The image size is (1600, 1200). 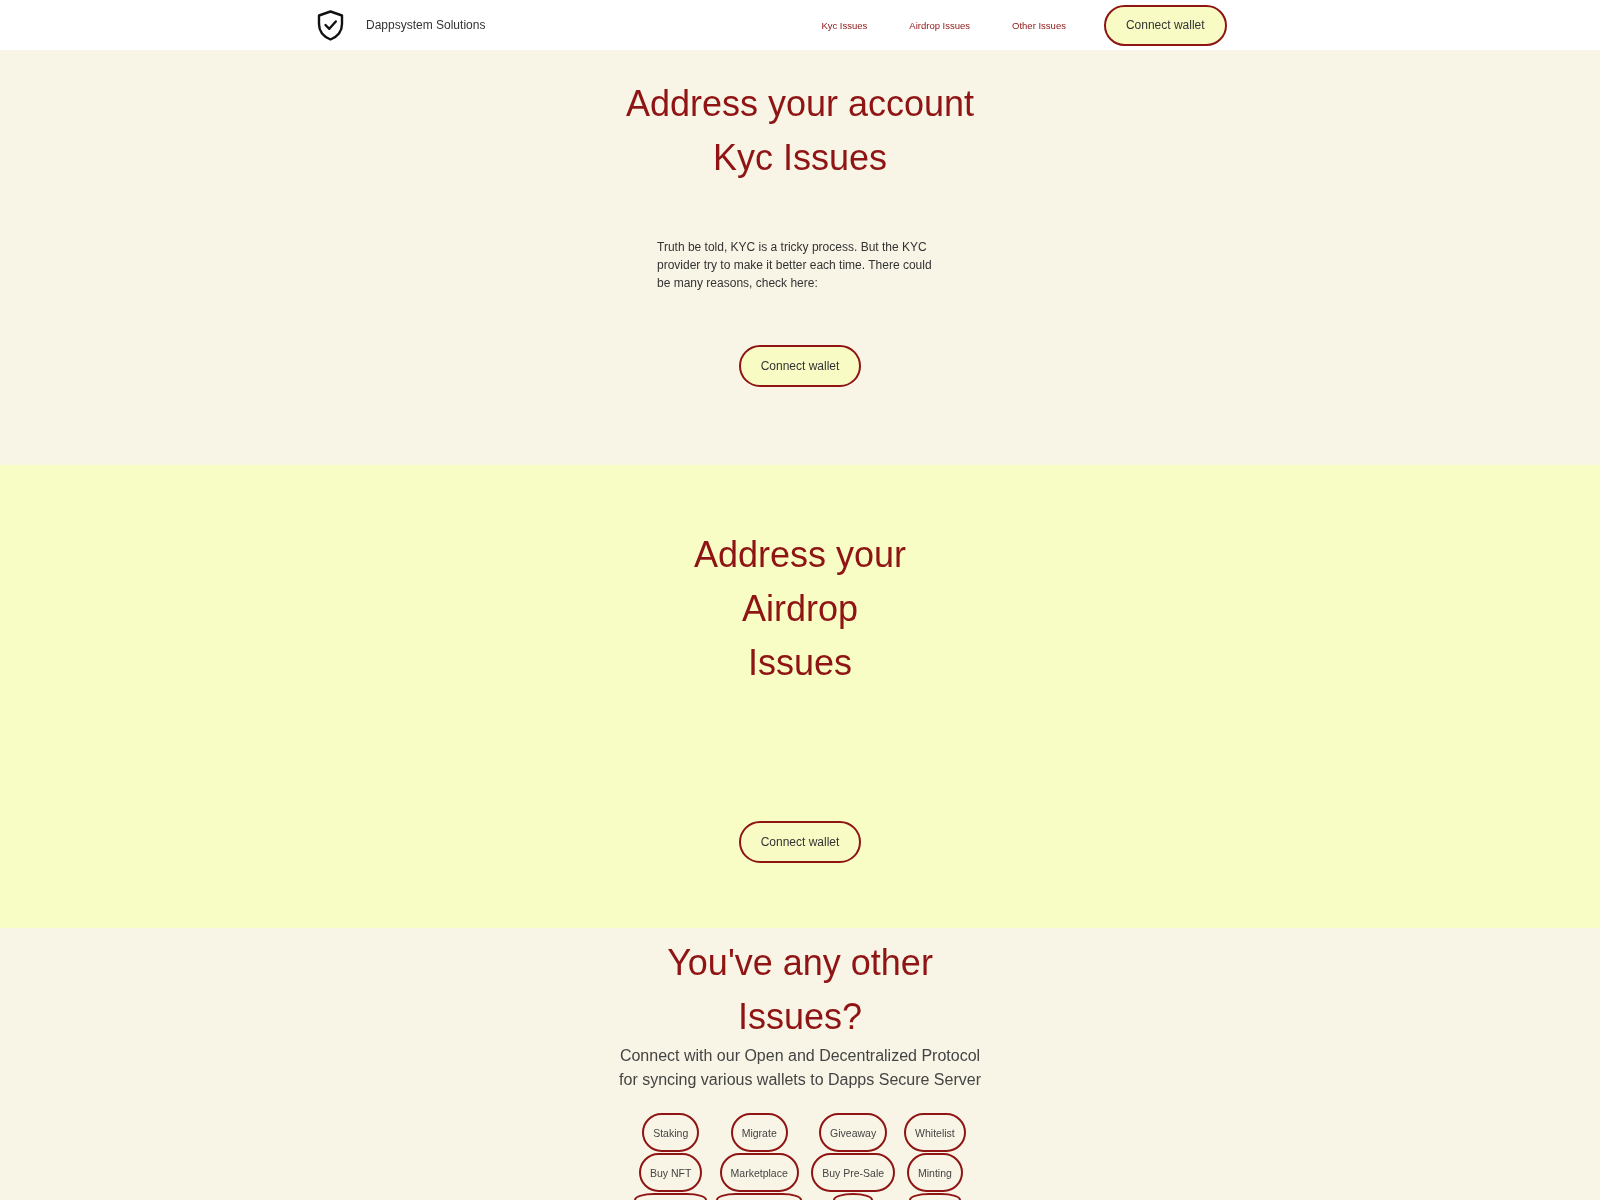 I want to click on section-heading: Address your account Kyc Issues, so click(x=800, y=131).